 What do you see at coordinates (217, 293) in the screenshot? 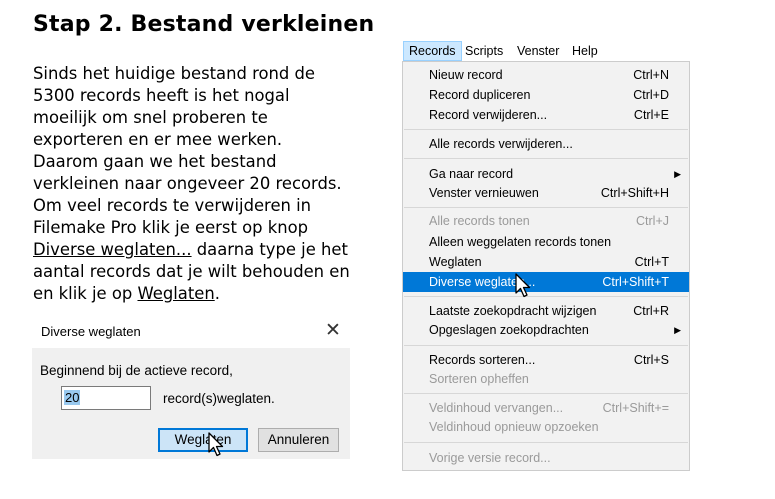
I see `paragraph-text: .` at bounding box center [217, 293].